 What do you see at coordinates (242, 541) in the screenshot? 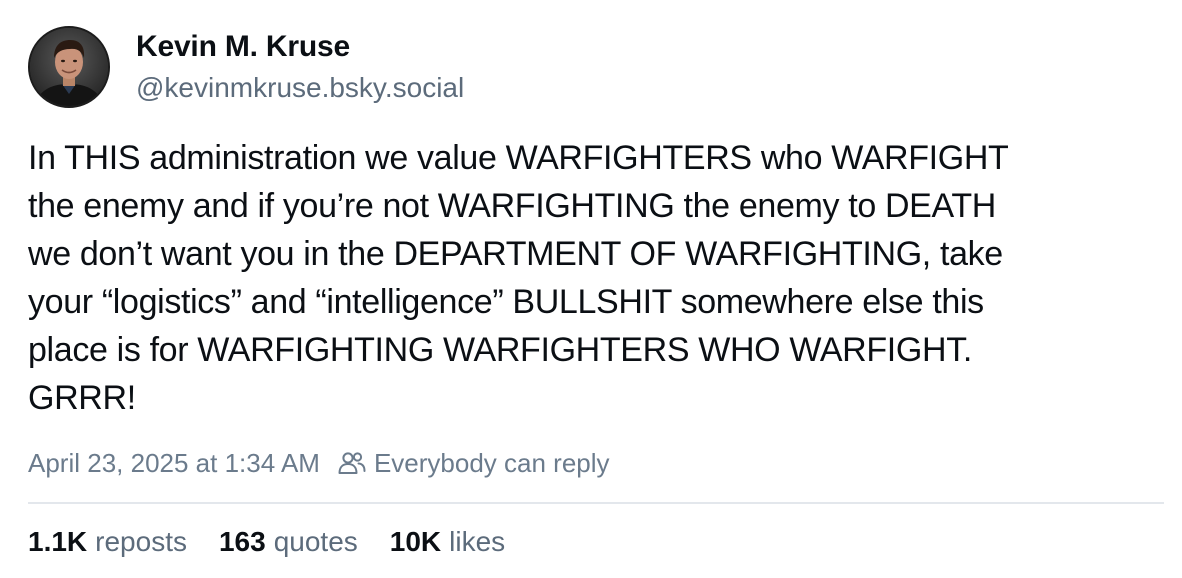
I see `quotes-count: 163` at bounding box center [242, 541].